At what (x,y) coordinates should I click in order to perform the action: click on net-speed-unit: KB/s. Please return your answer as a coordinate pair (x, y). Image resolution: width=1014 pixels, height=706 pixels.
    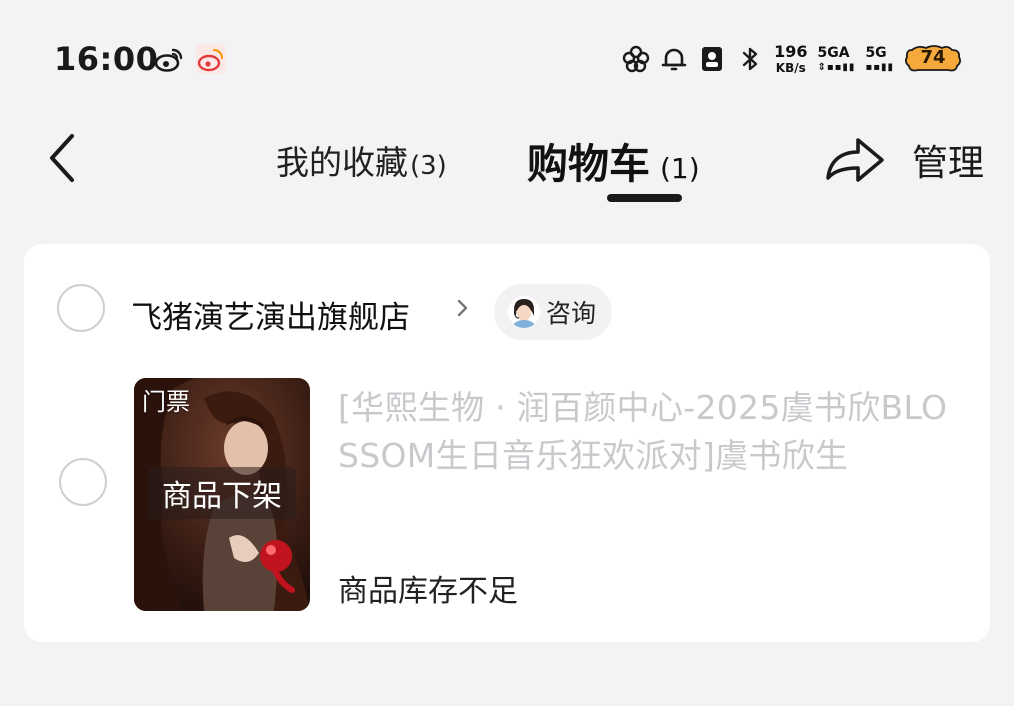
    Looking at the image, I should click on (790, 68).